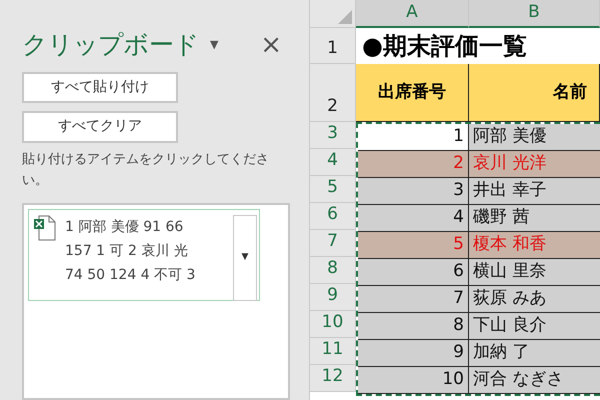  What do you see at coordinates (534, 93) in the screenshot?
I see `column-heading: 名前` at bounding box center [534, 93].